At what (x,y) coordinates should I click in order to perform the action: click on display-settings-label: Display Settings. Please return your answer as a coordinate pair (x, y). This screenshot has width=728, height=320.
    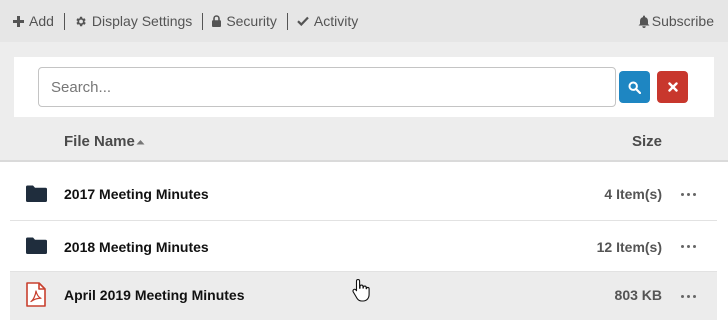
    Looking at the image, I should click on (142, 21).